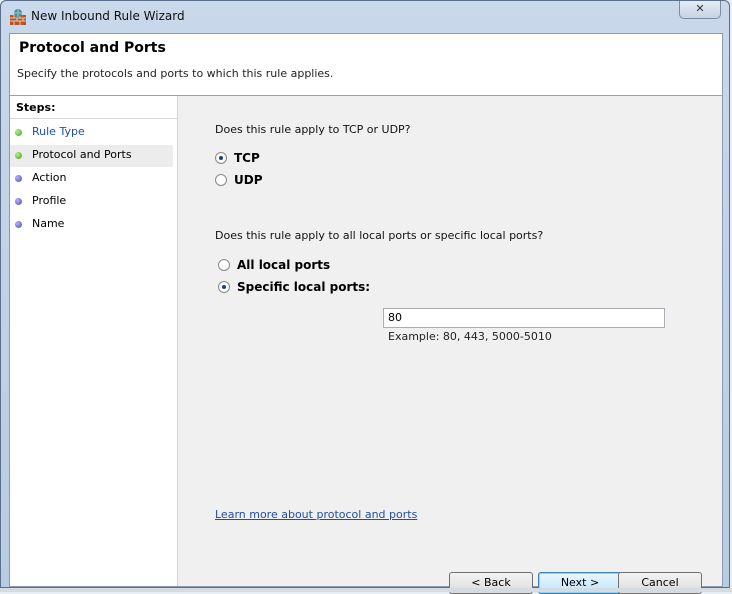 The height and width of the screenshot is (594, 732). What do you see at coordinates (58, 131) in the screenshot?
I see `step-label: Rule Type` at bounding box center [58, 131].